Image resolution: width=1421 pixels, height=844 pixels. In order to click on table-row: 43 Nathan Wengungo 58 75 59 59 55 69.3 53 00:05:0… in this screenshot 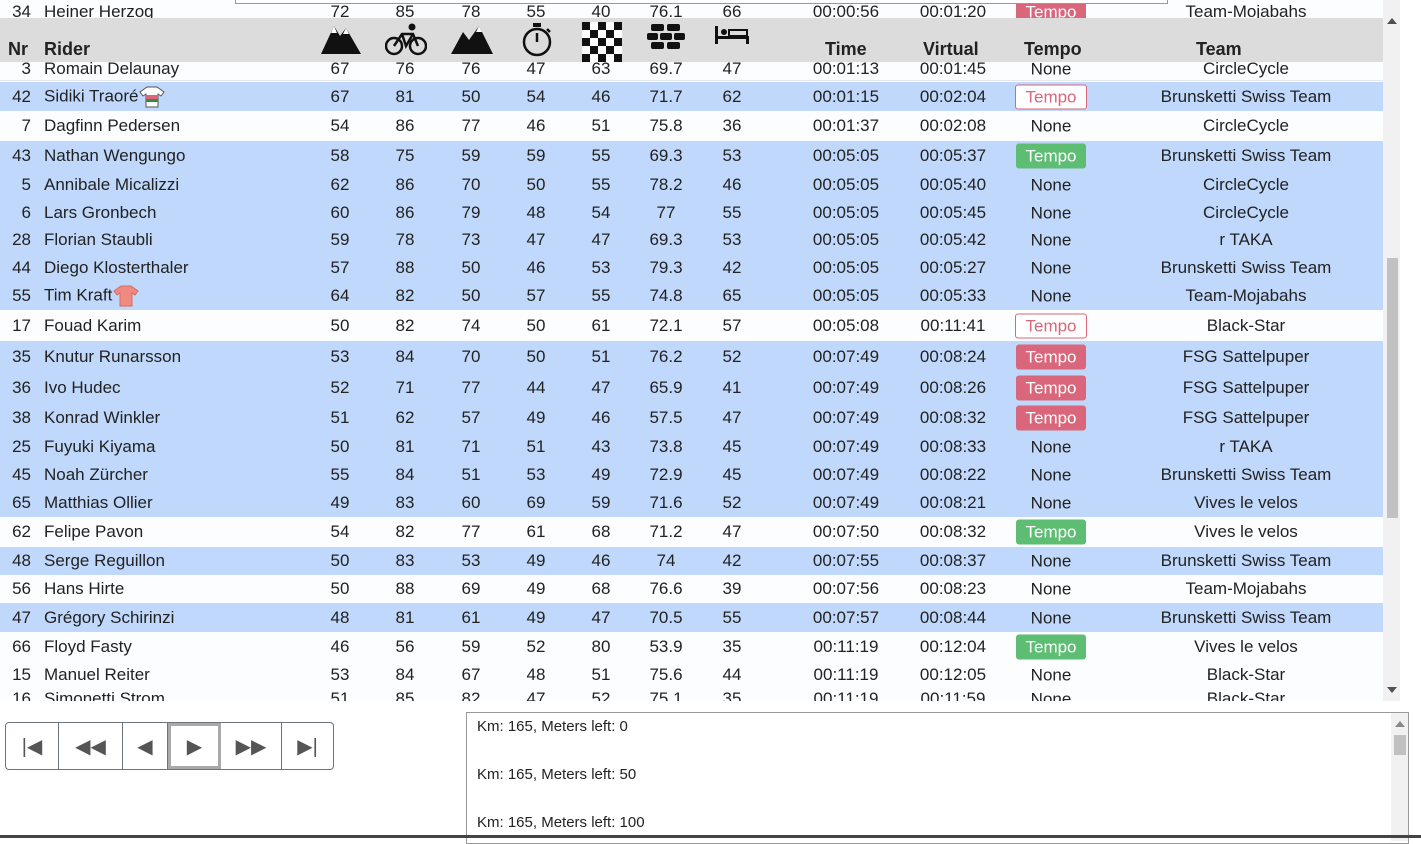, I will do `click(691, 156)`.